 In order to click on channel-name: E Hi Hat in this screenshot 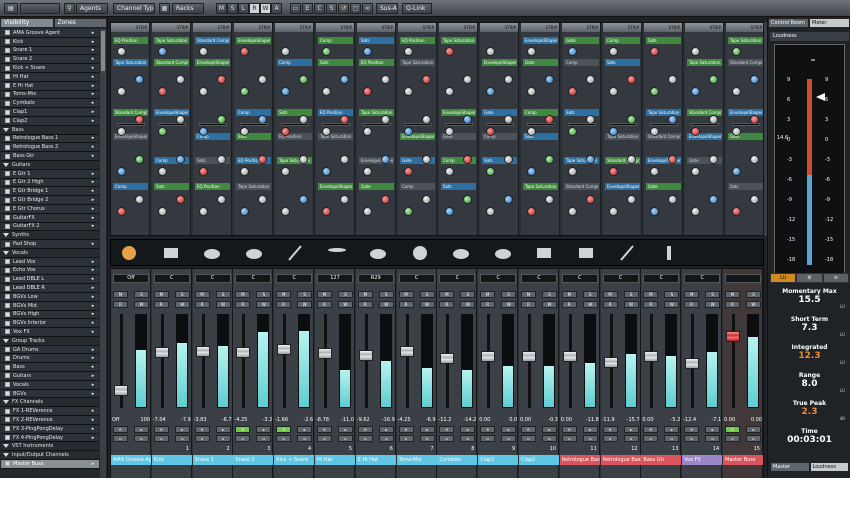, I will do `click(375, 460)`.